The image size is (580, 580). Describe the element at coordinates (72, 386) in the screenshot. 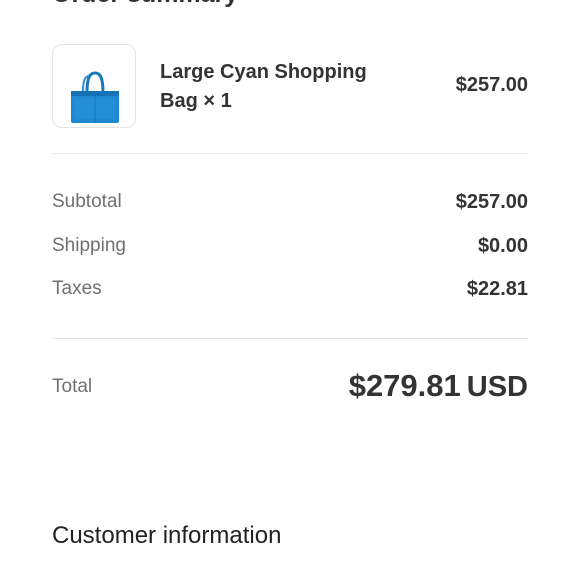

I see `total-label: Total` at that location.